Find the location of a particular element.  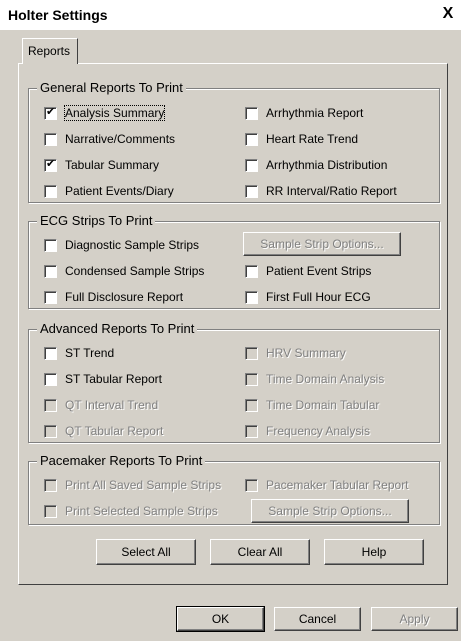

qt-tabular-report-checkbox: QT Tabular Report is located at coordinates (103, 431).